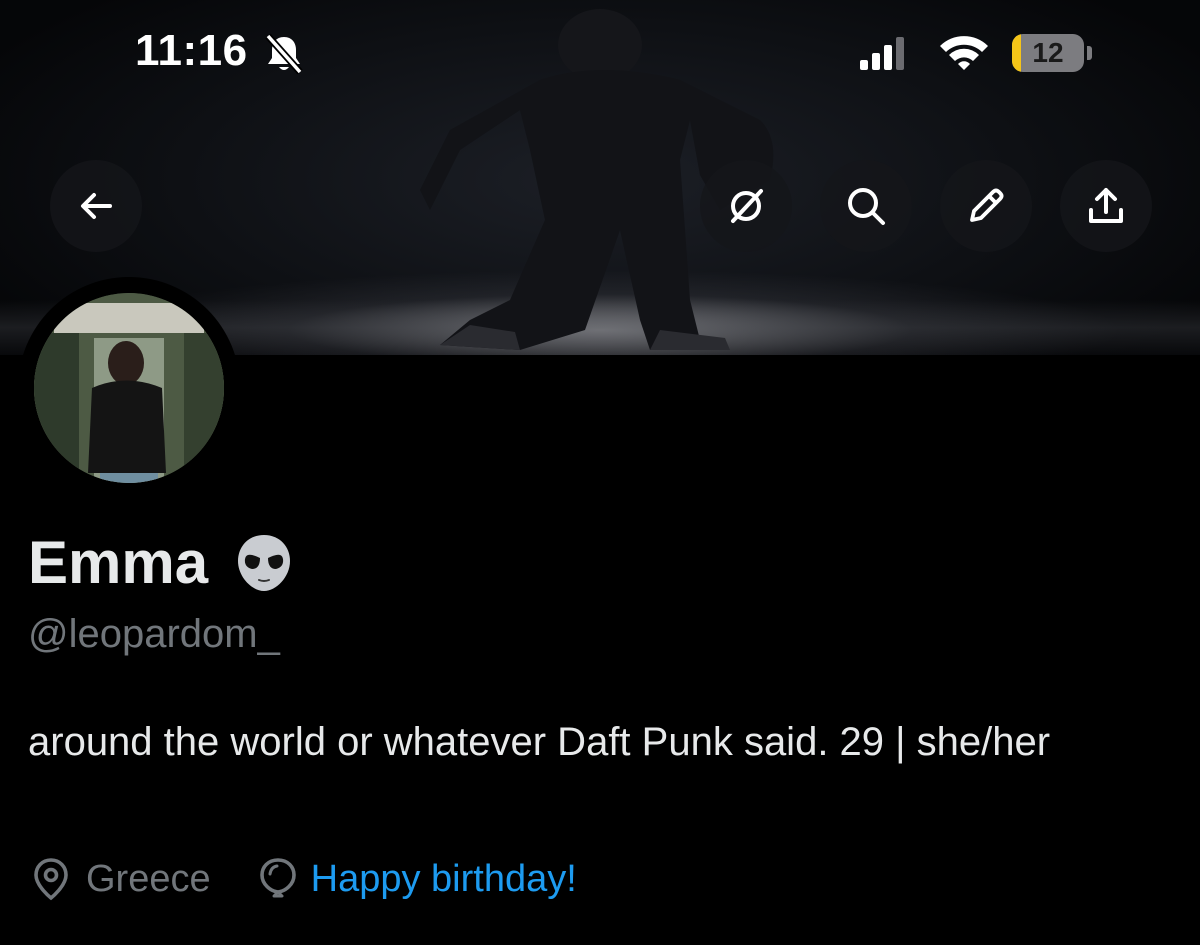  I want to click on cellular-signal-icon, so click(882, 53).